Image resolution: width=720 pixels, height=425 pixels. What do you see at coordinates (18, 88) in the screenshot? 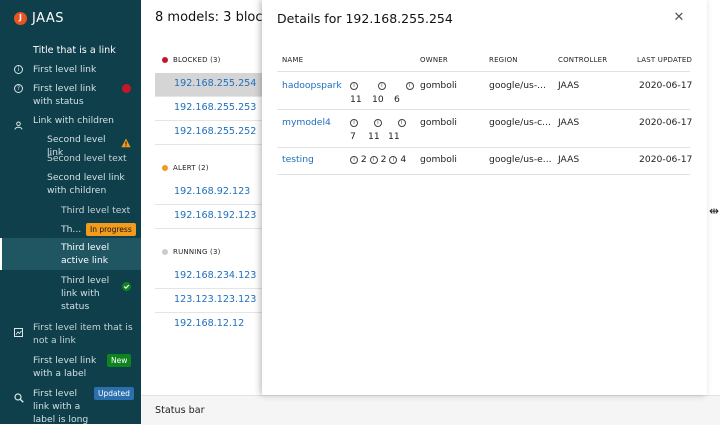
I see `info-icon: ?` at bounding box center [18, 88].